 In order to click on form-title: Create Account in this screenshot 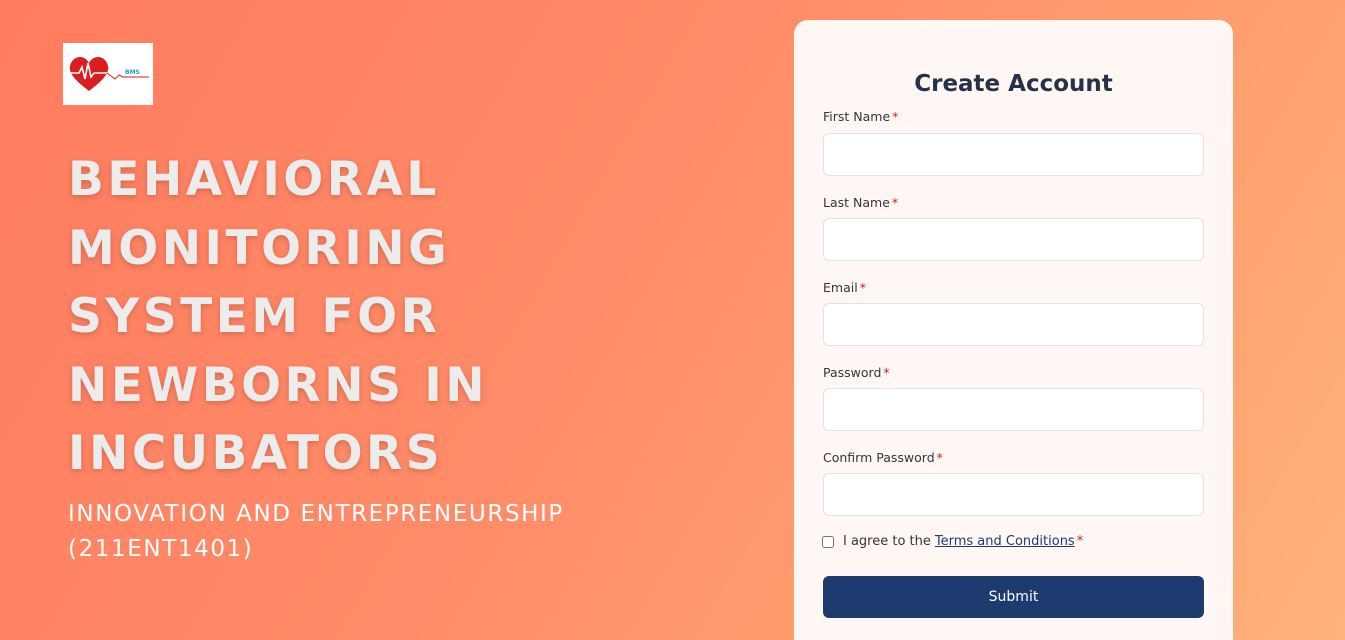, I will do `click(1013, 84)`.